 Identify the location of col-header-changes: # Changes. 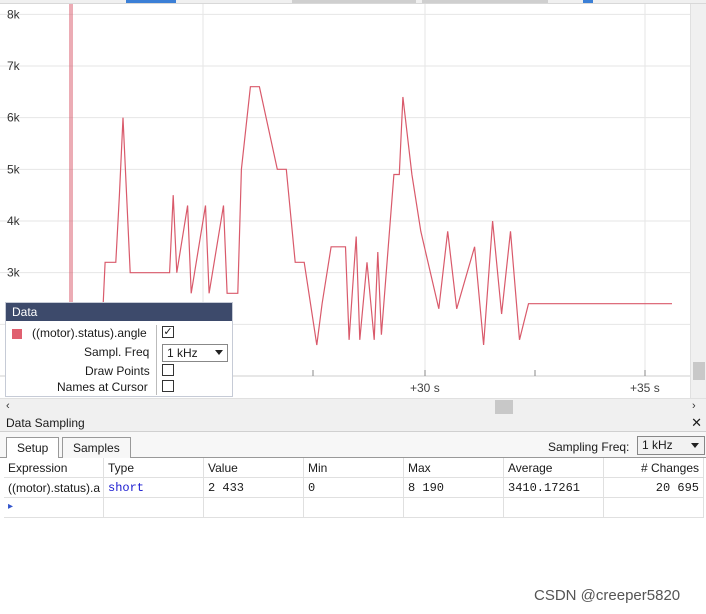
(654, 468).